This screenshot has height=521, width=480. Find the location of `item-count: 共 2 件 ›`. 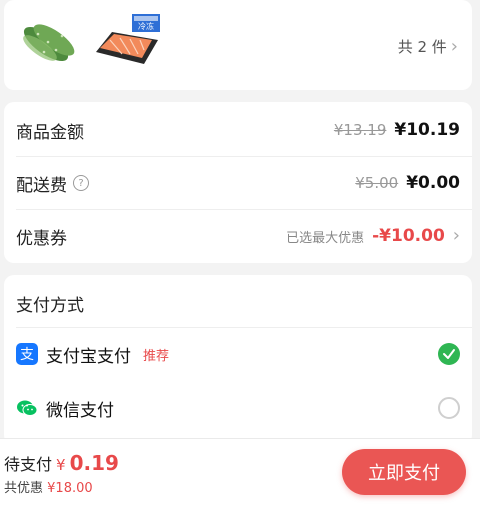

item-count: 共 2 件 › is located at coordinates (428, 46).